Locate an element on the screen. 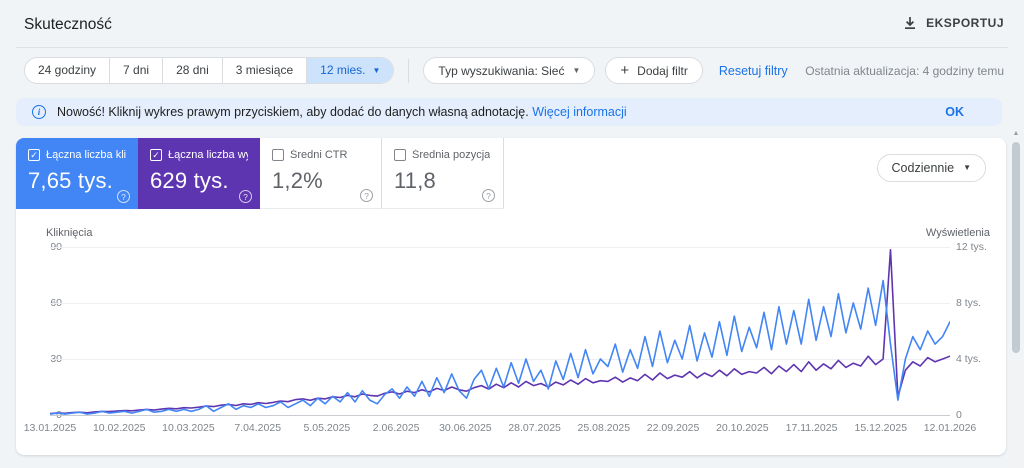 The image size is (1024, 468). range-12m-label: 12 mies. is located at coordinates (343, 70).